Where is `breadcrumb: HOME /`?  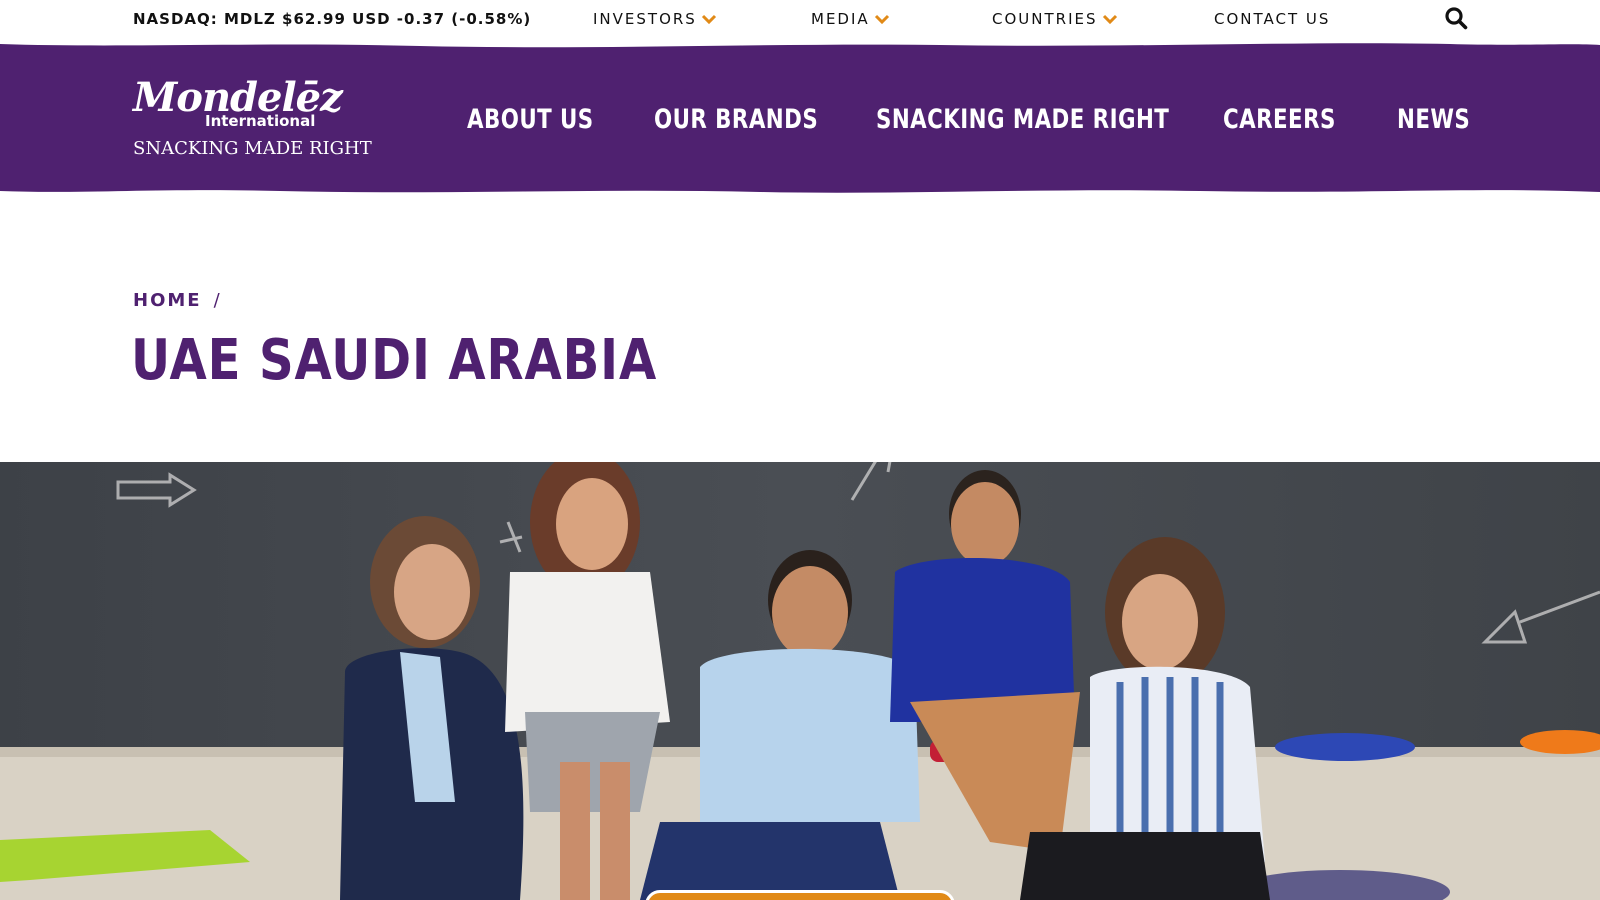
breadcrumb: HOME / is located at coordinates (177, 300).